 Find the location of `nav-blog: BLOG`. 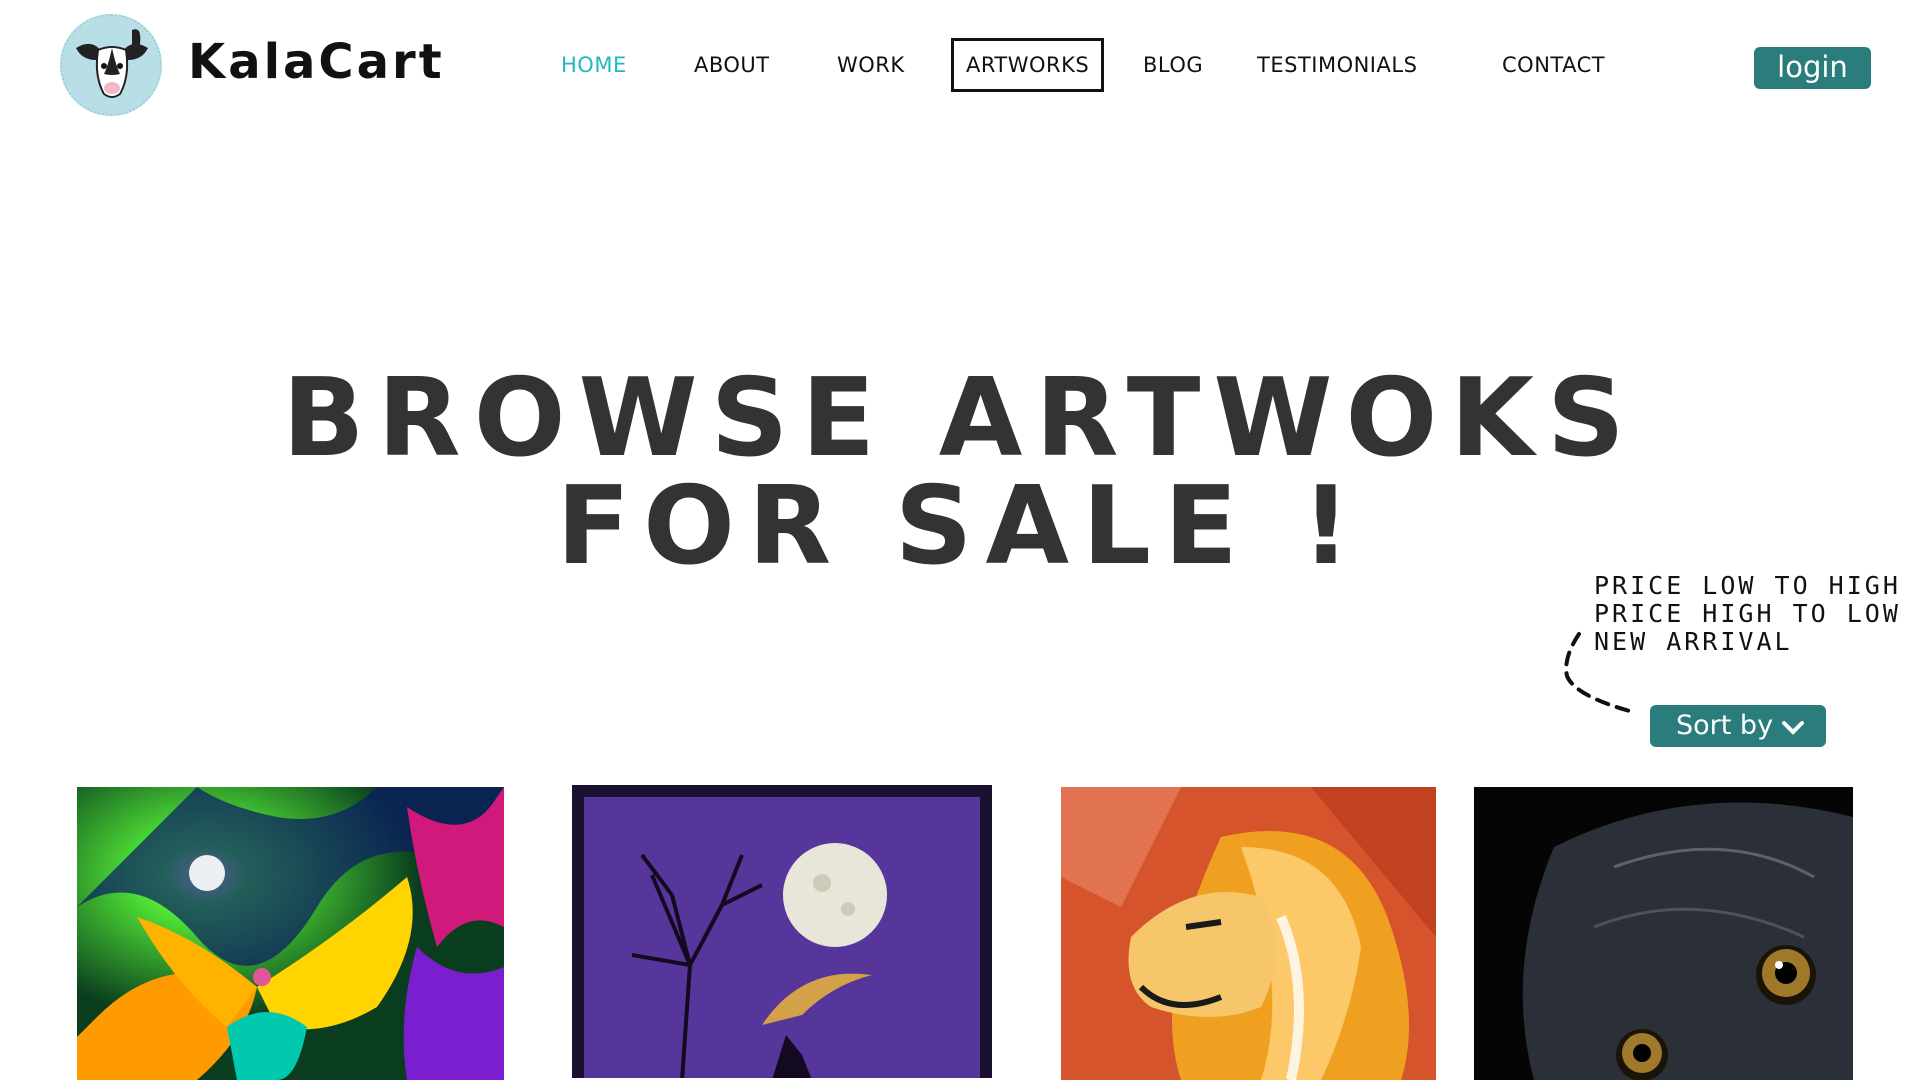

nav-blog: BLOG is located at coordinates (1173, 65).